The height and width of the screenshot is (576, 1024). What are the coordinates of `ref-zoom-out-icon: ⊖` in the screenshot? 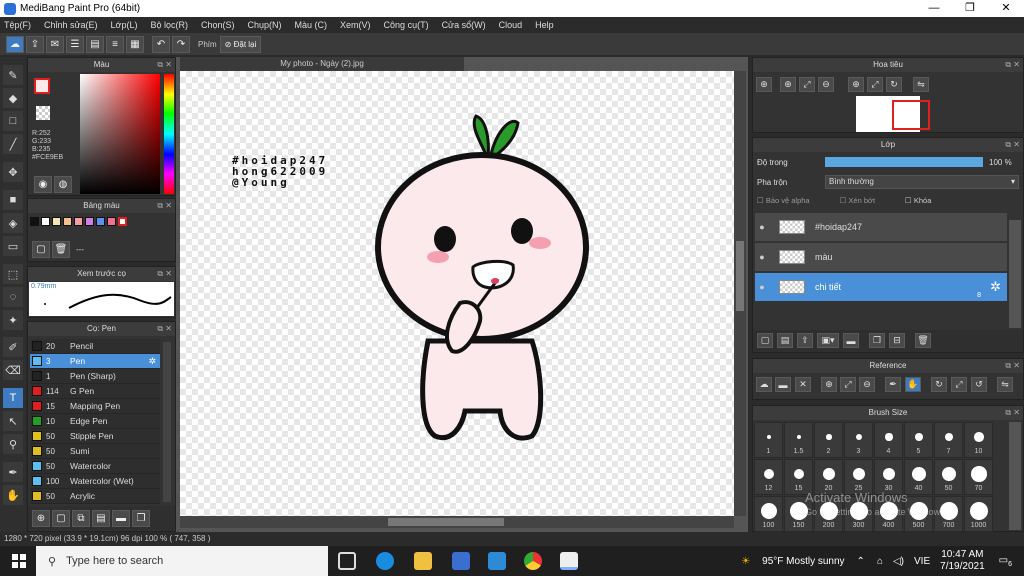 It's located at (867, 384).